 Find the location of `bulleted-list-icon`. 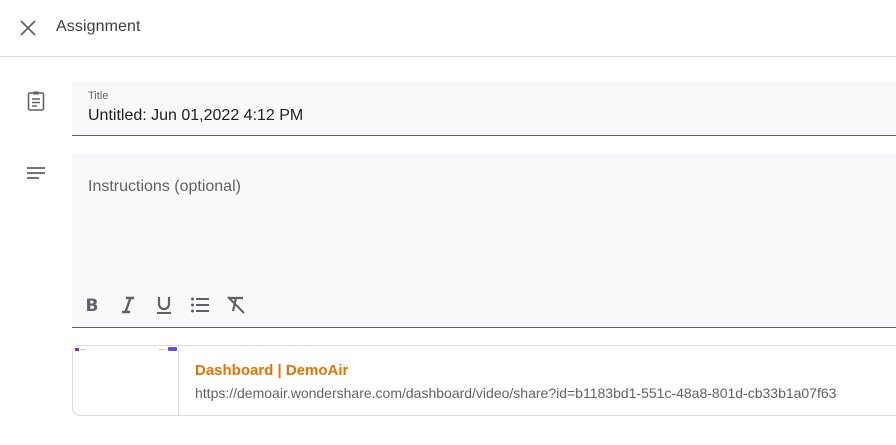

bulleted-list-icon is located at coordinates (200, 305).